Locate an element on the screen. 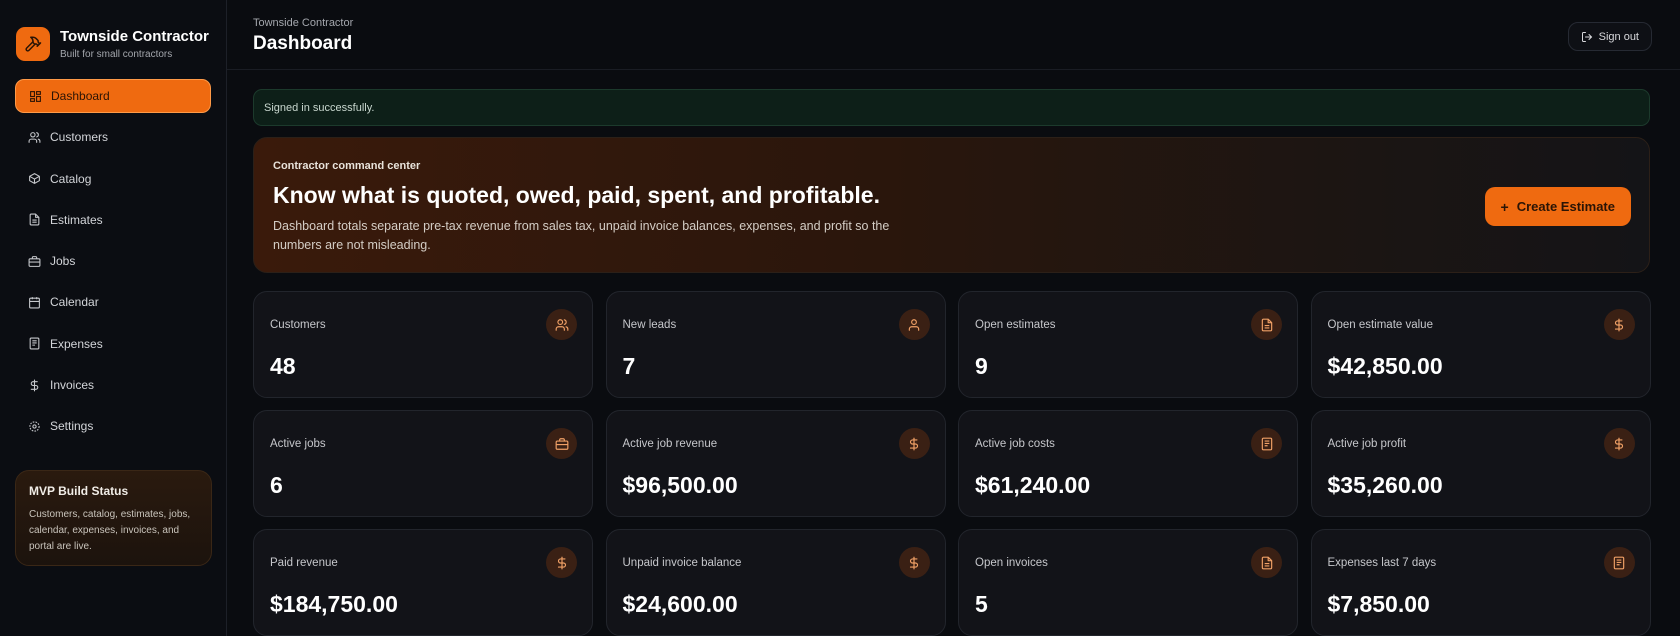 This screenshot has height=636, width=1680. stat-card-expenses-last-7-days: Expenses last 7 days $7,850.00 is located at coordinates (1480, 582).